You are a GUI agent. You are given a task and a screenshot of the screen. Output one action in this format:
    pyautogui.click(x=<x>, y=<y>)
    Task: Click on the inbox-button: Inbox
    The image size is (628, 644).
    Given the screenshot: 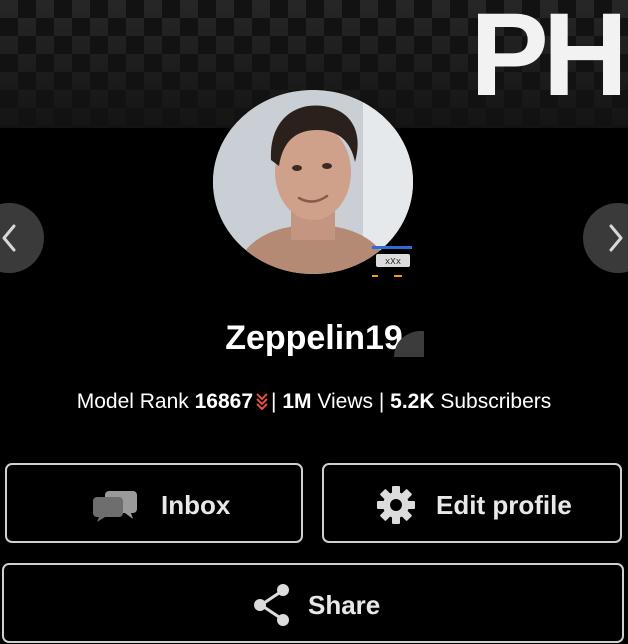 What is the action you would take?
    pyautogui.click(x=154, y=503)
    